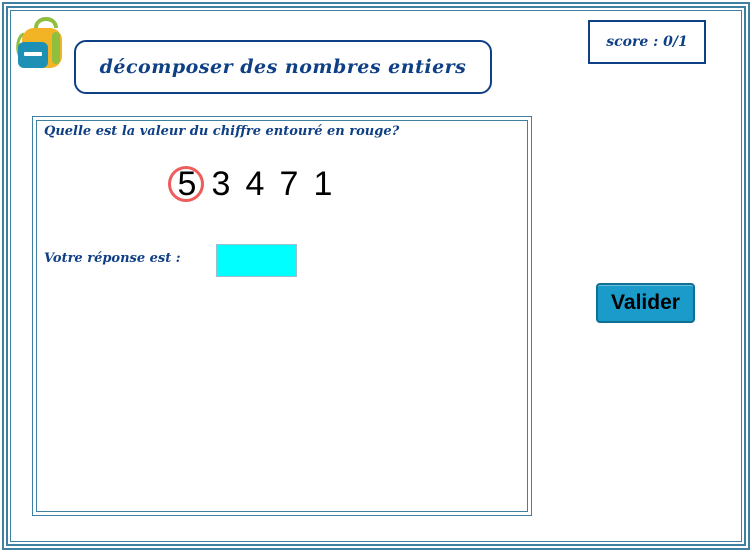  I want to click on score-box: score : 0/1, so click(647, 42).